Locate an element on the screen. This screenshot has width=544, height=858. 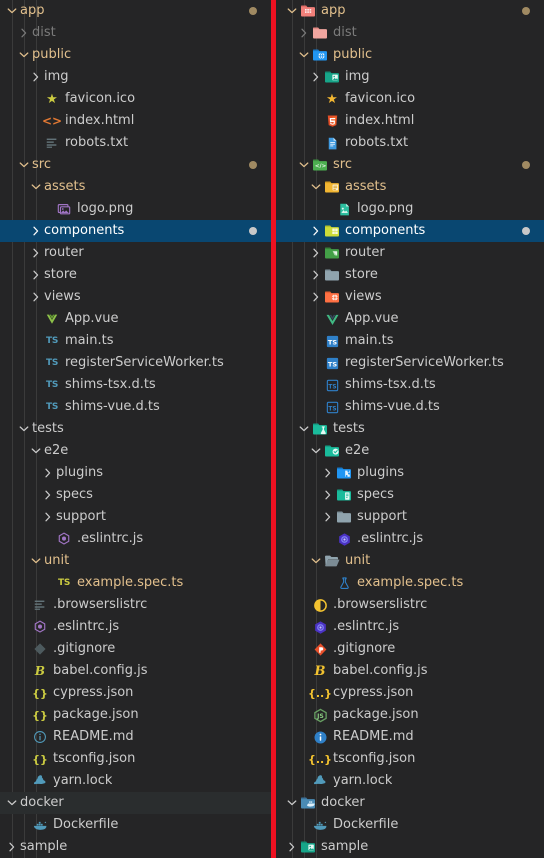
tree-folder-row: specs is located at coordinates (410, 495).